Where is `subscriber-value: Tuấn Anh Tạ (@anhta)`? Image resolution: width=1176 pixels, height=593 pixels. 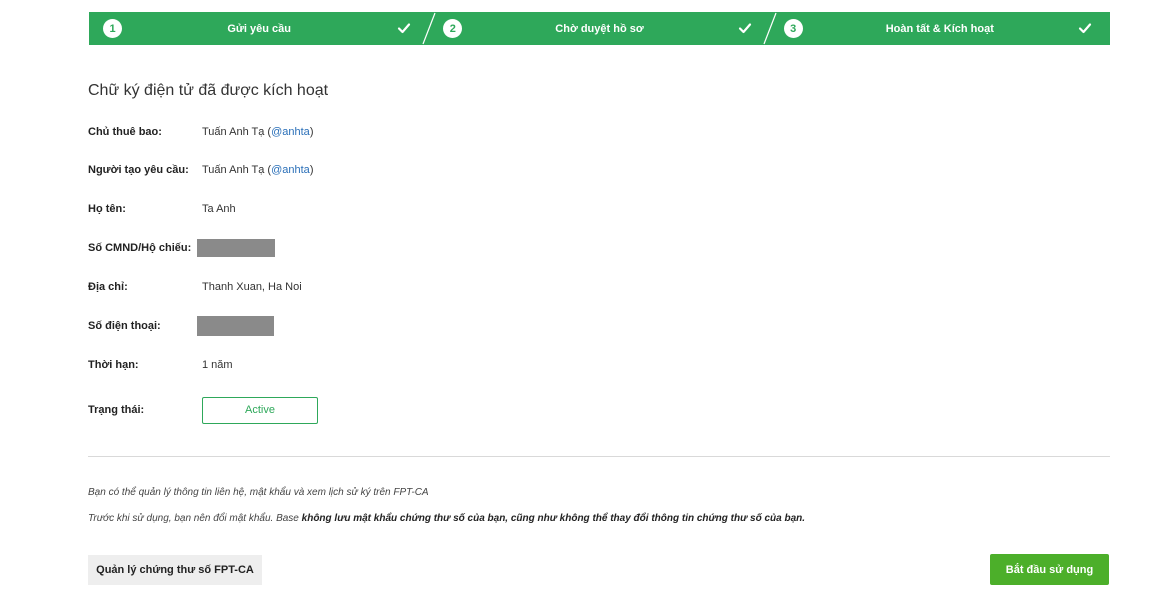 subscriber-value: Tuấn Anh Tạ (@anhta) is located at coordinates (257, 132).